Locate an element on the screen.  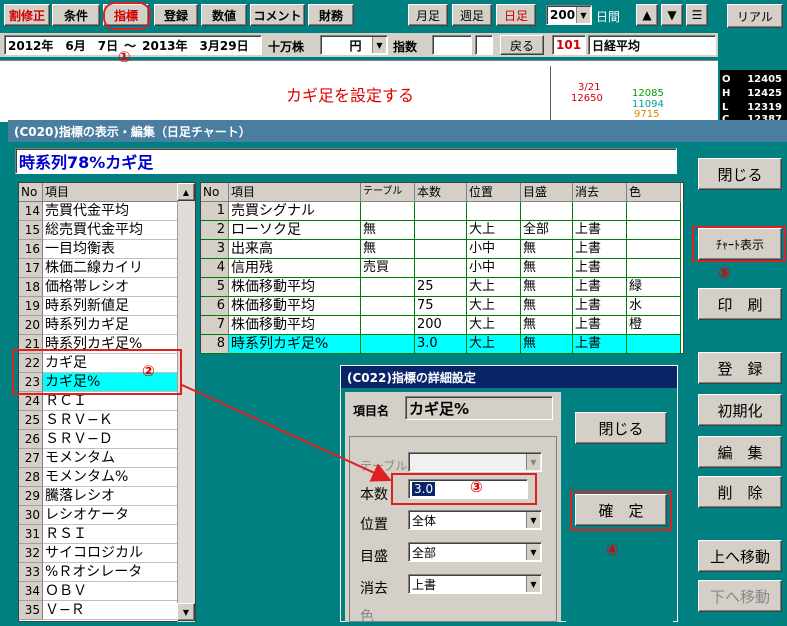
annotation-arrow is located at coordinates (286, 433).